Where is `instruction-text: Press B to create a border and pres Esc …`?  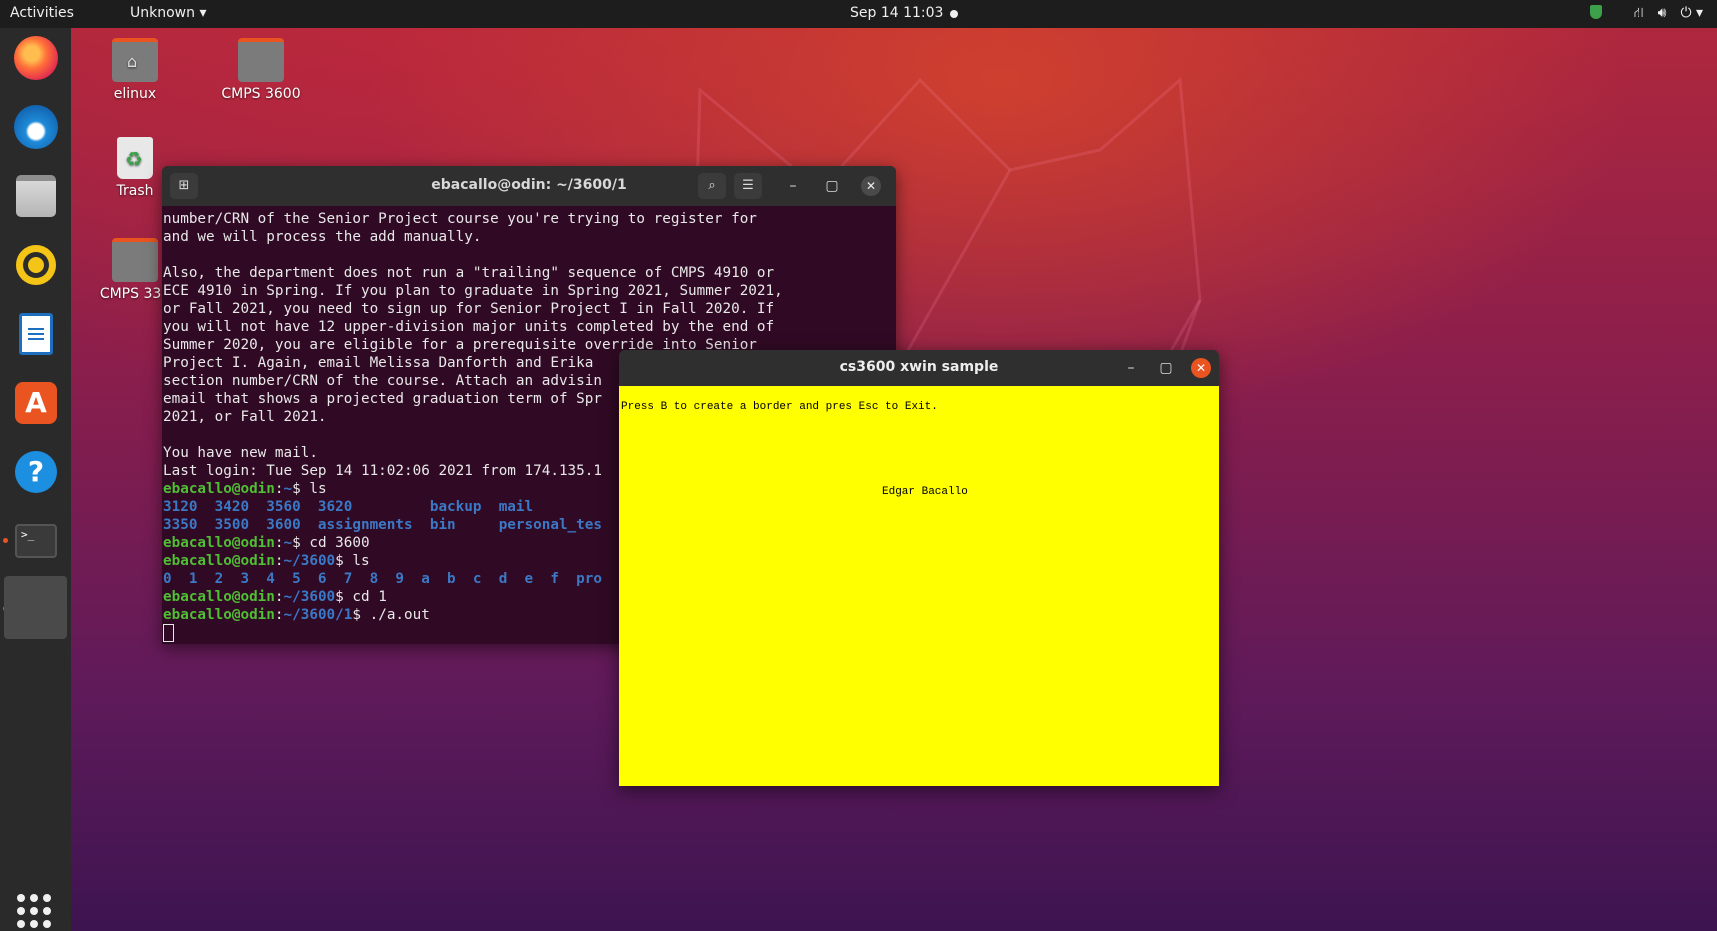 instruction-text: Press B to create a border and pres Esc … is located at coordinates (779, 407).